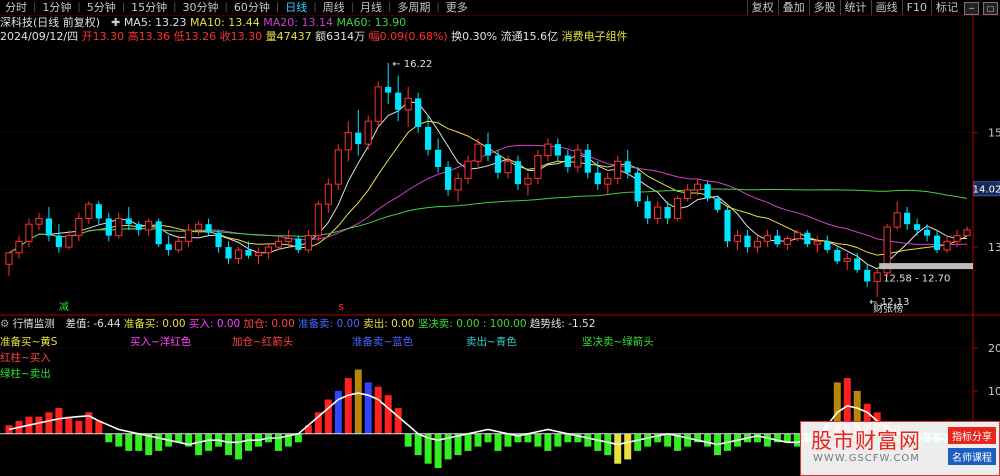  Describe the element at coordinates (972, 435) in the screenshot. I see `watermark-badge-1: 指标分享` at that location.